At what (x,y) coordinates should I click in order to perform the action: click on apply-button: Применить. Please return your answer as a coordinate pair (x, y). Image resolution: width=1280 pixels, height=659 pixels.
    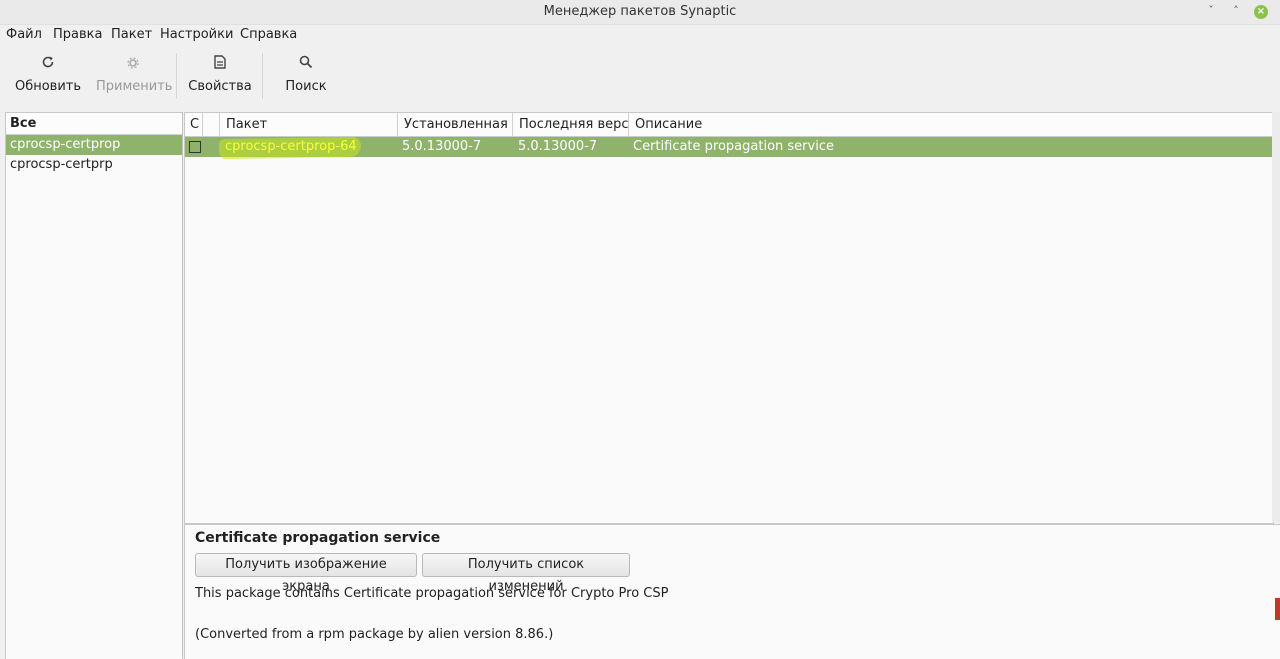
    Looking at the image, I should click on (134, 78).